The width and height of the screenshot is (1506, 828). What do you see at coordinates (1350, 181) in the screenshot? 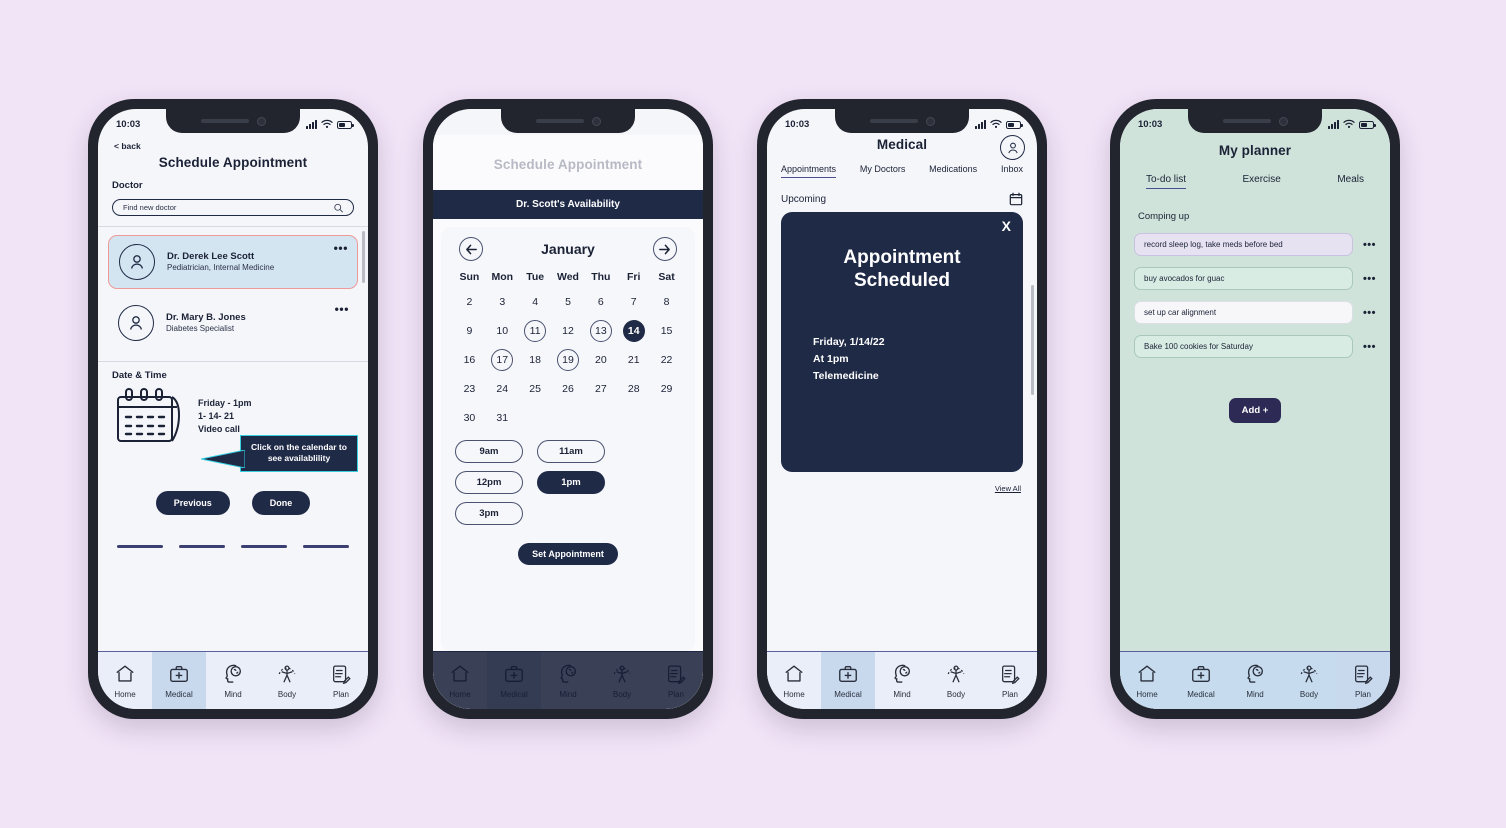
I see `tab-meals: Meals` at bounding box center [1350, 181].